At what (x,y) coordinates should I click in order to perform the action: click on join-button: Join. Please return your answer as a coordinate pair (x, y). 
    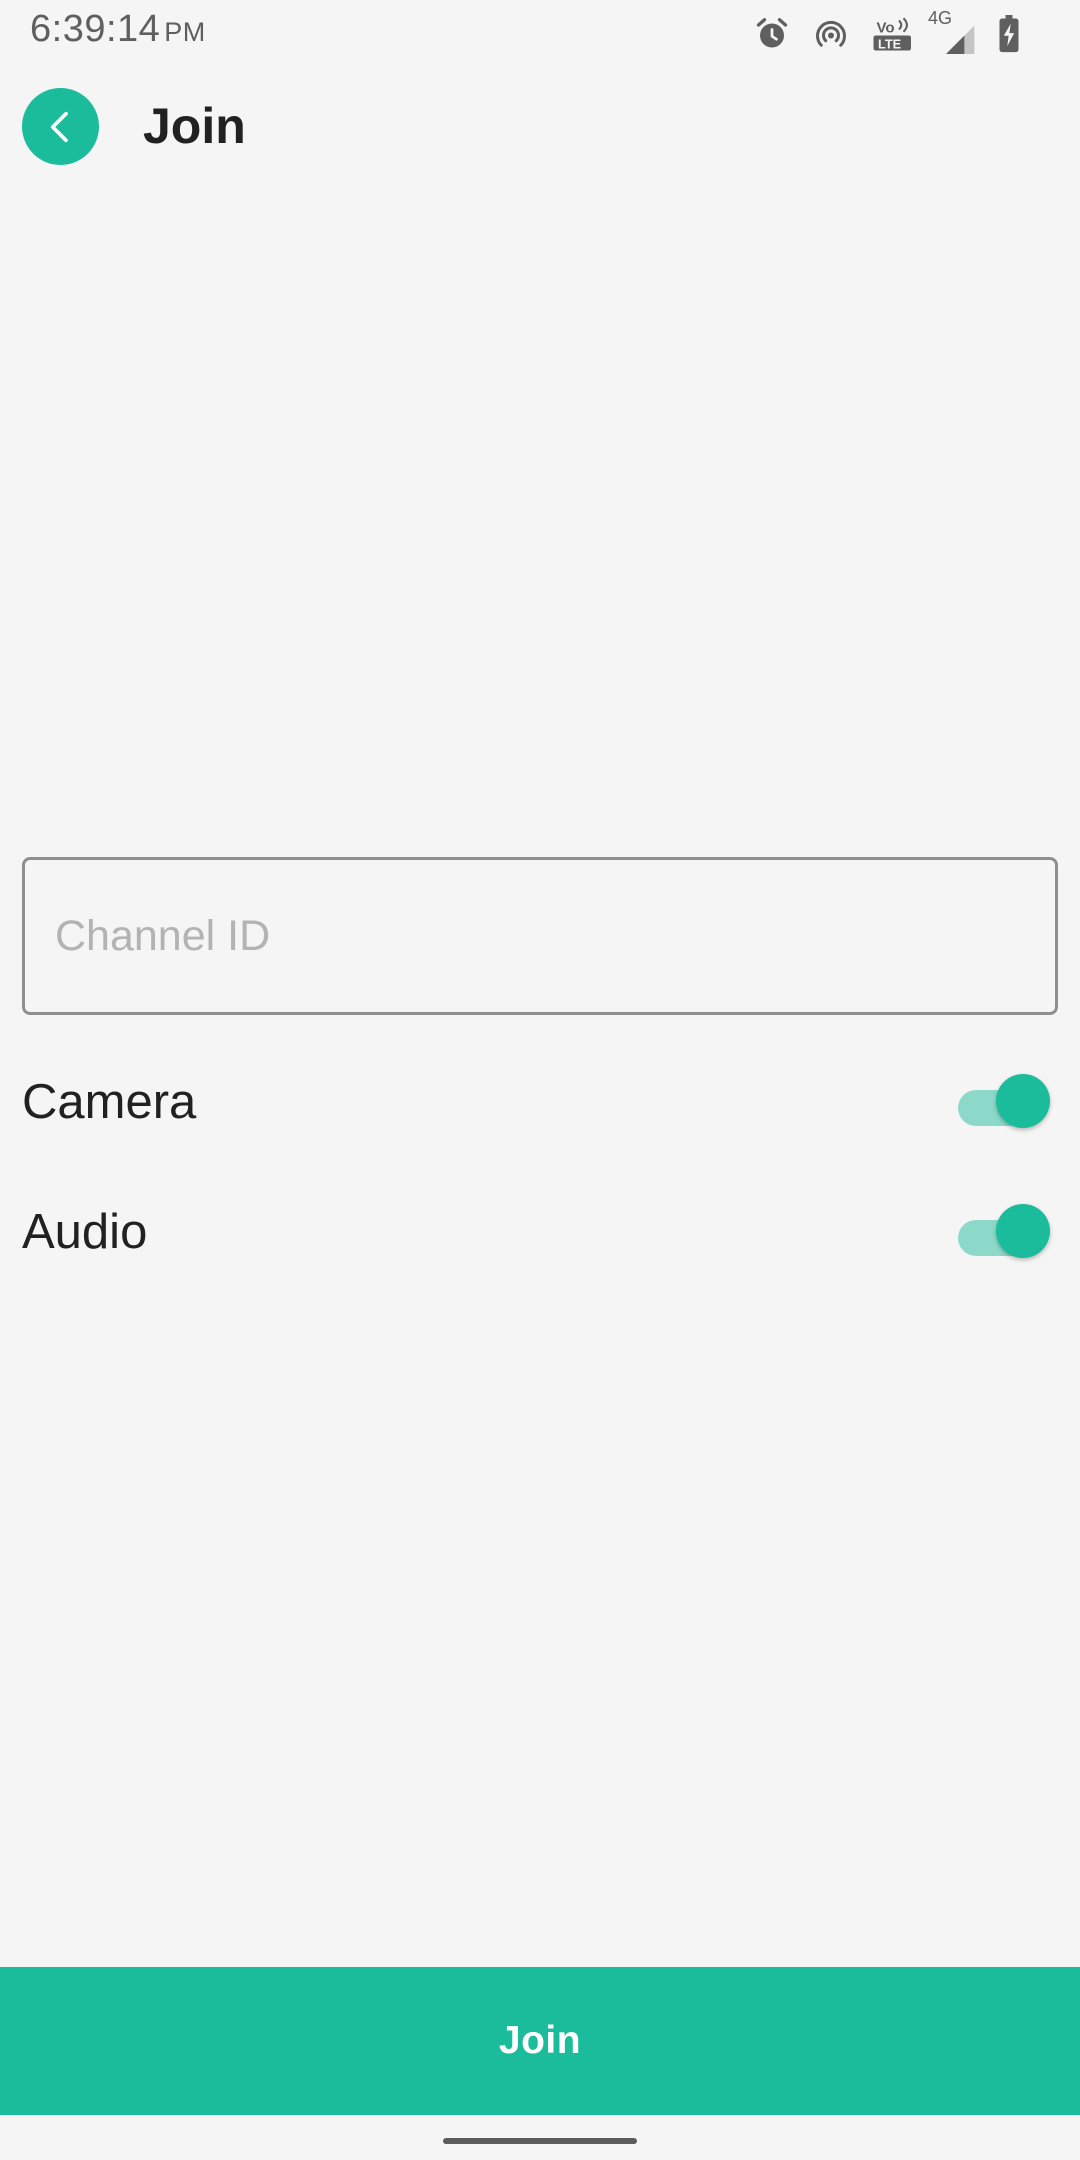
    Looking at the image, I should click on (540, 2041).